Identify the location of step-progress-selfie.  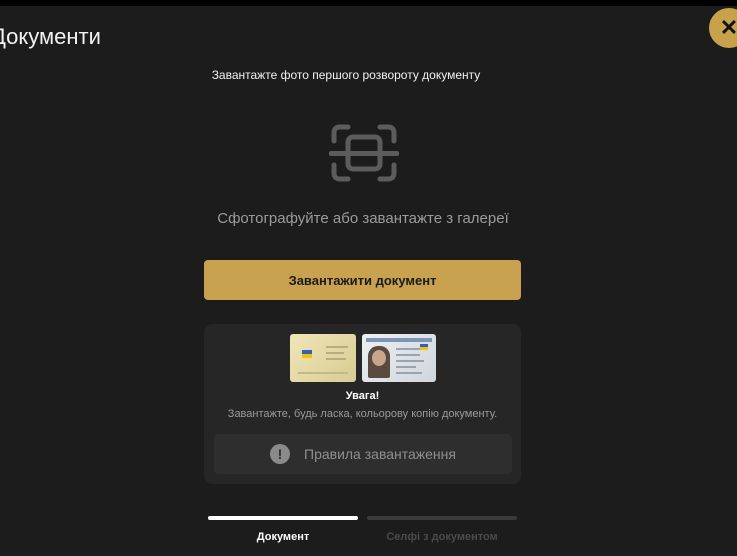
(442, 518).